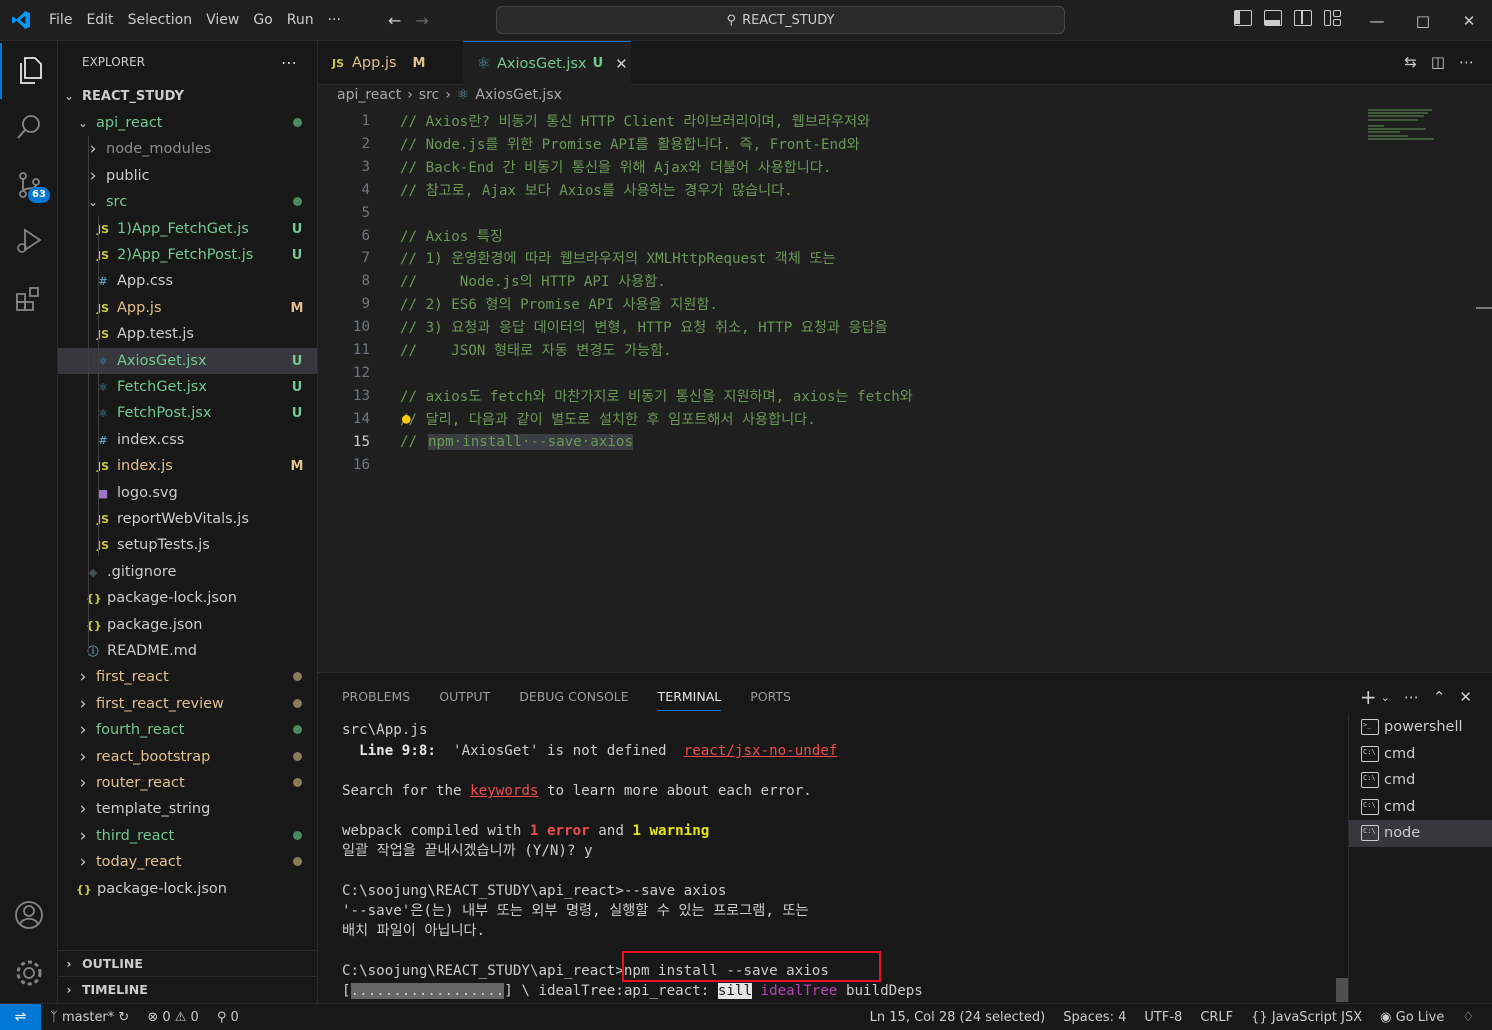 Image resolution: width=1492 pixels, height=1030 pixels. I want to click on outline-section: › OUTLINE, so click(187, 963).